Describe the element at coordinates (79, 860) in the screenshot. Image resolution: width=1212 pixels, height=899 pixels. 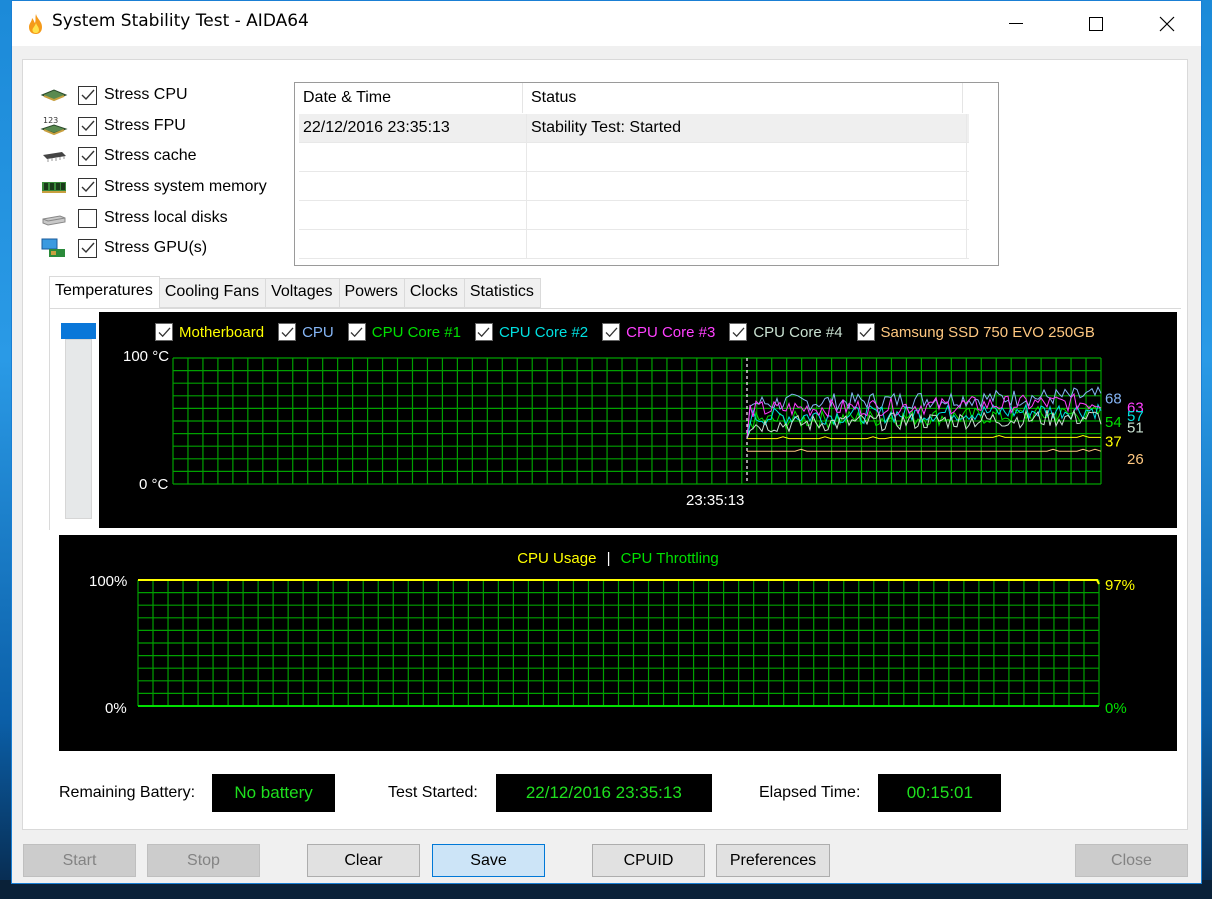
I see `start-button: Start` at that location.